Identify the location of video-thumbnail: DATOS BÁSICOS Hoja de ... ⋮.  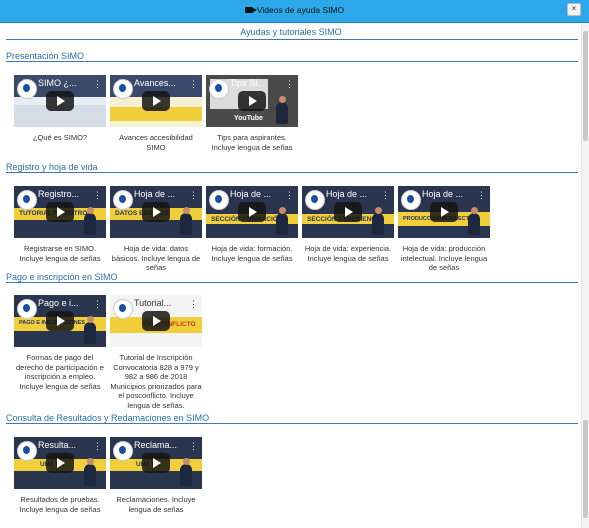
(156, 212).